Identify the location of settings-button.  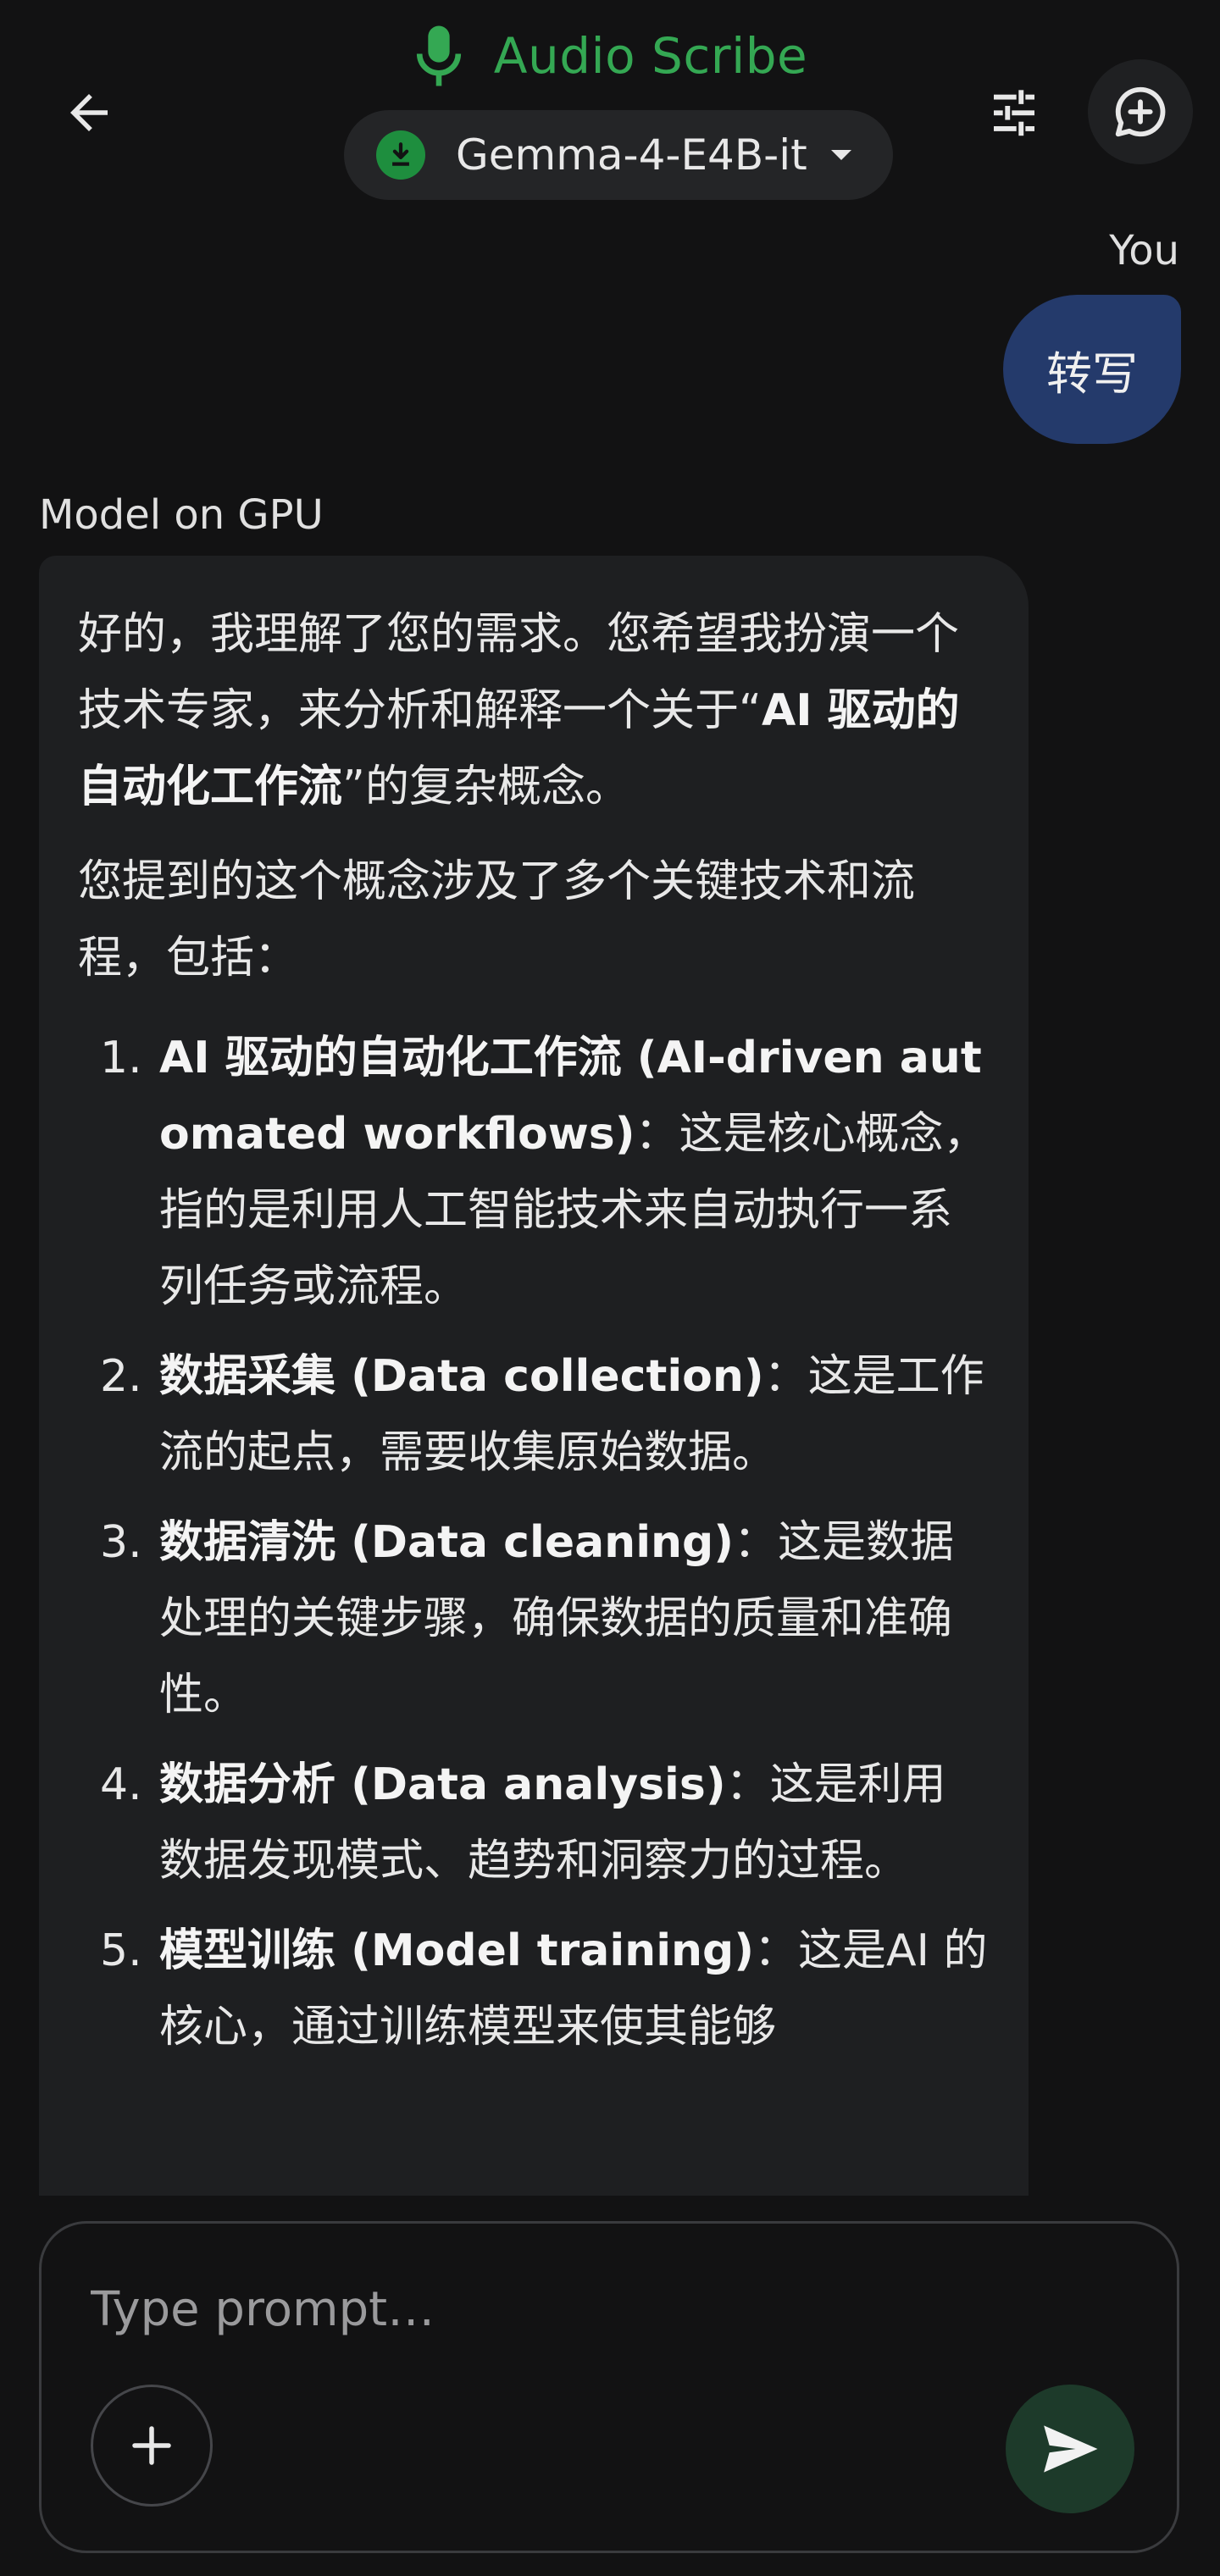
(1014, 112).